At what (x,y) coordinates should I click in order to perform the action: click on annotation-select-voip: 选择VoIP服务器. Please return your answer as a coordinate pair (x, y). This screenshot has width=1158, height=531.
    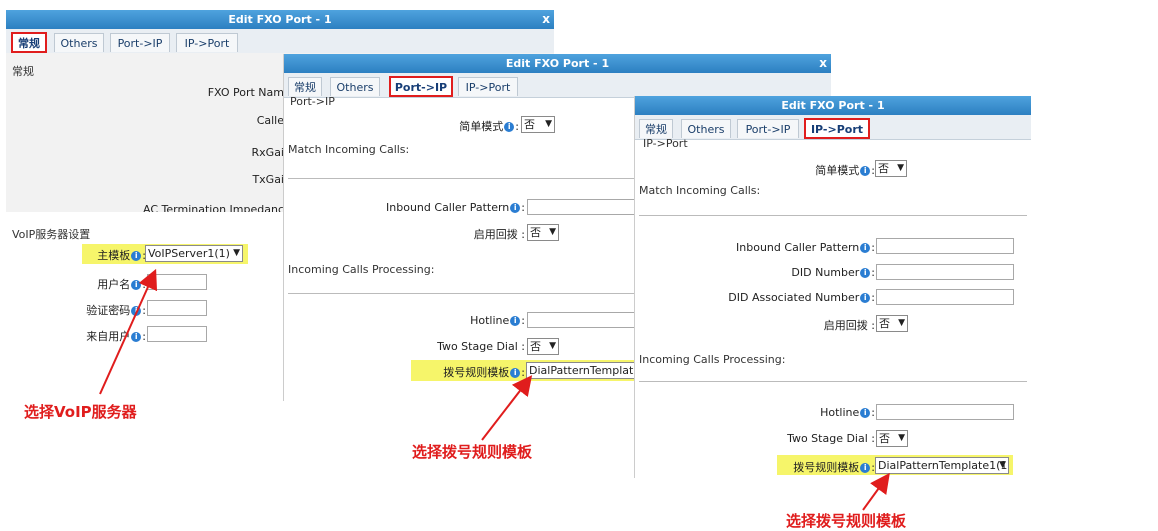
    Looking at the image, I should click on (80, 412).